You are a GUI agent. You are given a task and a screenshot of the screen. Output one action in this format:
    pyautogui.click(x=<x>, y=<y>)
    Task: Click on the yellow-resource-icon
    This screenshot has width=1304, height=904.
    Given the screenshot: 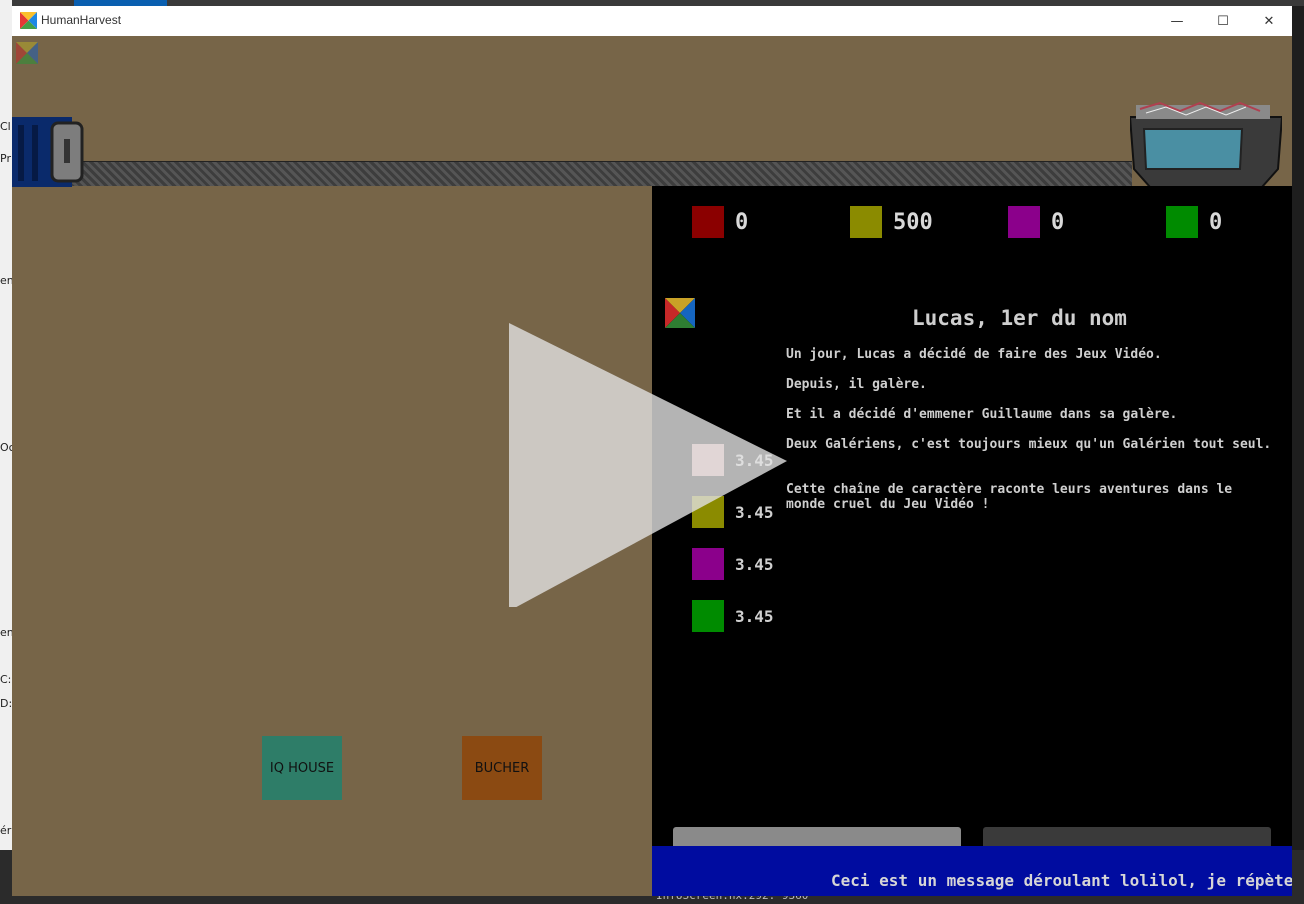 What is the action you would take?
    pyautogui.click(x=866, y=222)
    